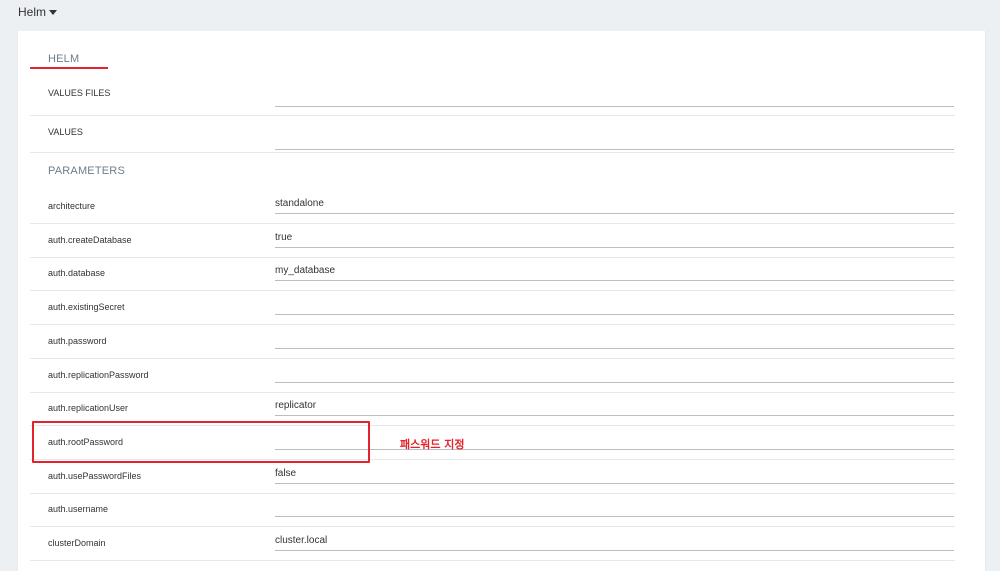 Image resolution: width=1000 pixels, height=571 pixels. Describe the element at coordinates (614, 408) in the screenshot. I see `parameter-value-input: replicator` at that location.